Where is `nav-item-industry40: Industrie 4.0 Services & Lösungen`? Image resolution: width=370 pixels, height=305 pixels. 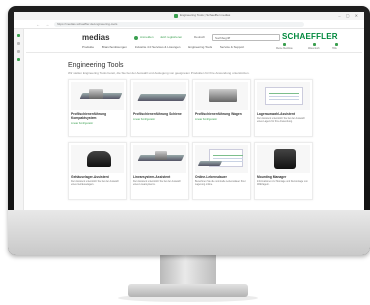
nav-item-industry40: Industrie 4.0 Services & Lösungen is located at coordinates (158, 47).